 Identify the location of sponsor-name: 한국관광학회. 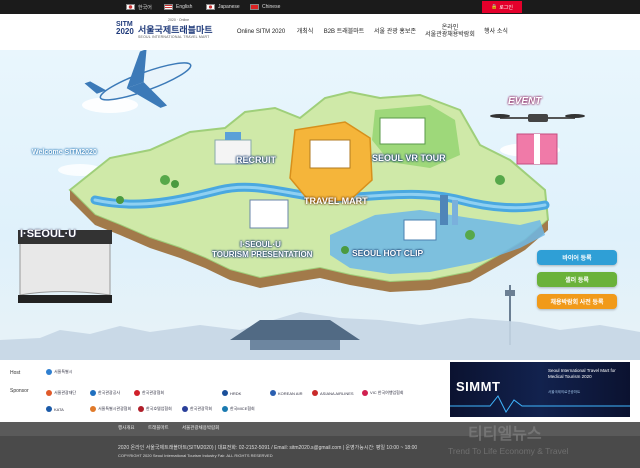
(201, 408).